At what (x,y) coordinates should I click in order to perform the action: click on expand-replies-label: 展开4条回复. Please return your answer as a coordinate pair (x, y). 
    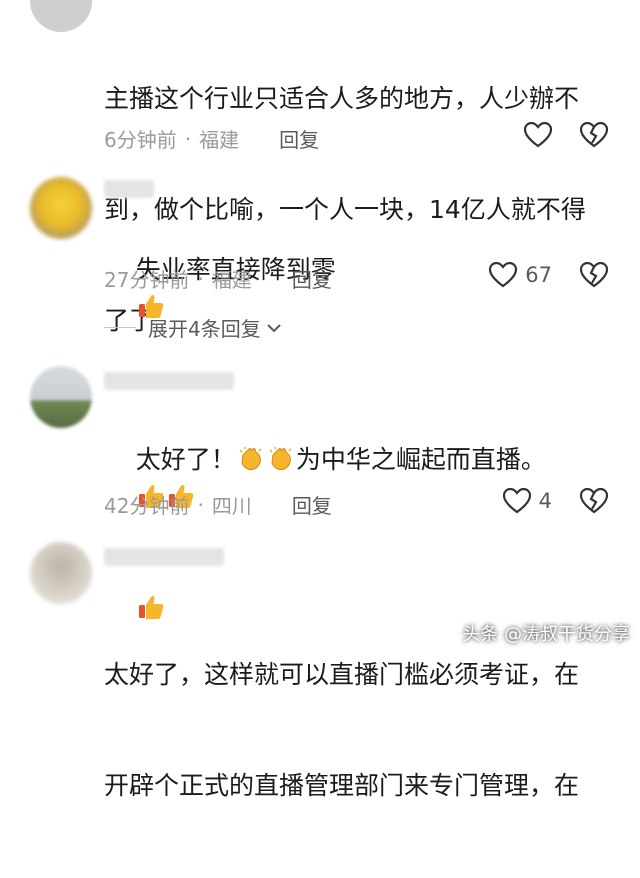
    Looking at the image, I should click on (204, 329).